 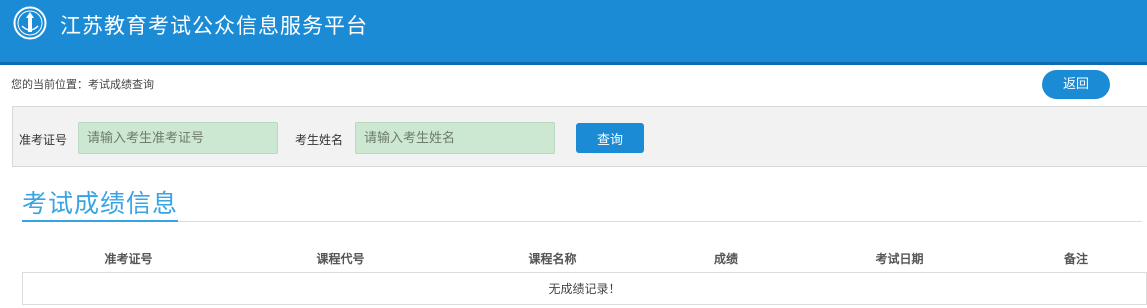 What do you see at coordinates (319, 140) in the screenshot?
I see `student-name-label: 考生姓名` at bounding box center [319, 140].